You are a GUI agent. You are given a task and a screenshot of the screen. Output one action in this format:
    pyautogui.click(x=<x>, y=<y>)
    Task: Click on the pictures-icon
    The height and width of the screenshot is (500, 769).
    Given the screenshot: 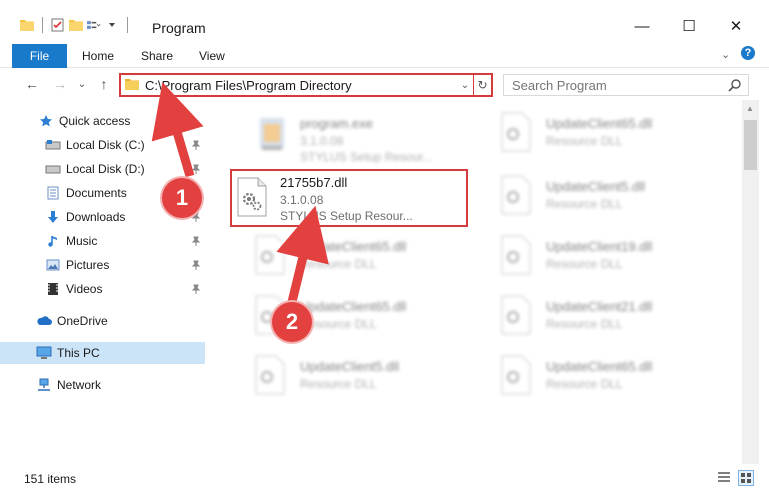 What is the action you would take?
    pyautogui.click(x=53, y=265)
    